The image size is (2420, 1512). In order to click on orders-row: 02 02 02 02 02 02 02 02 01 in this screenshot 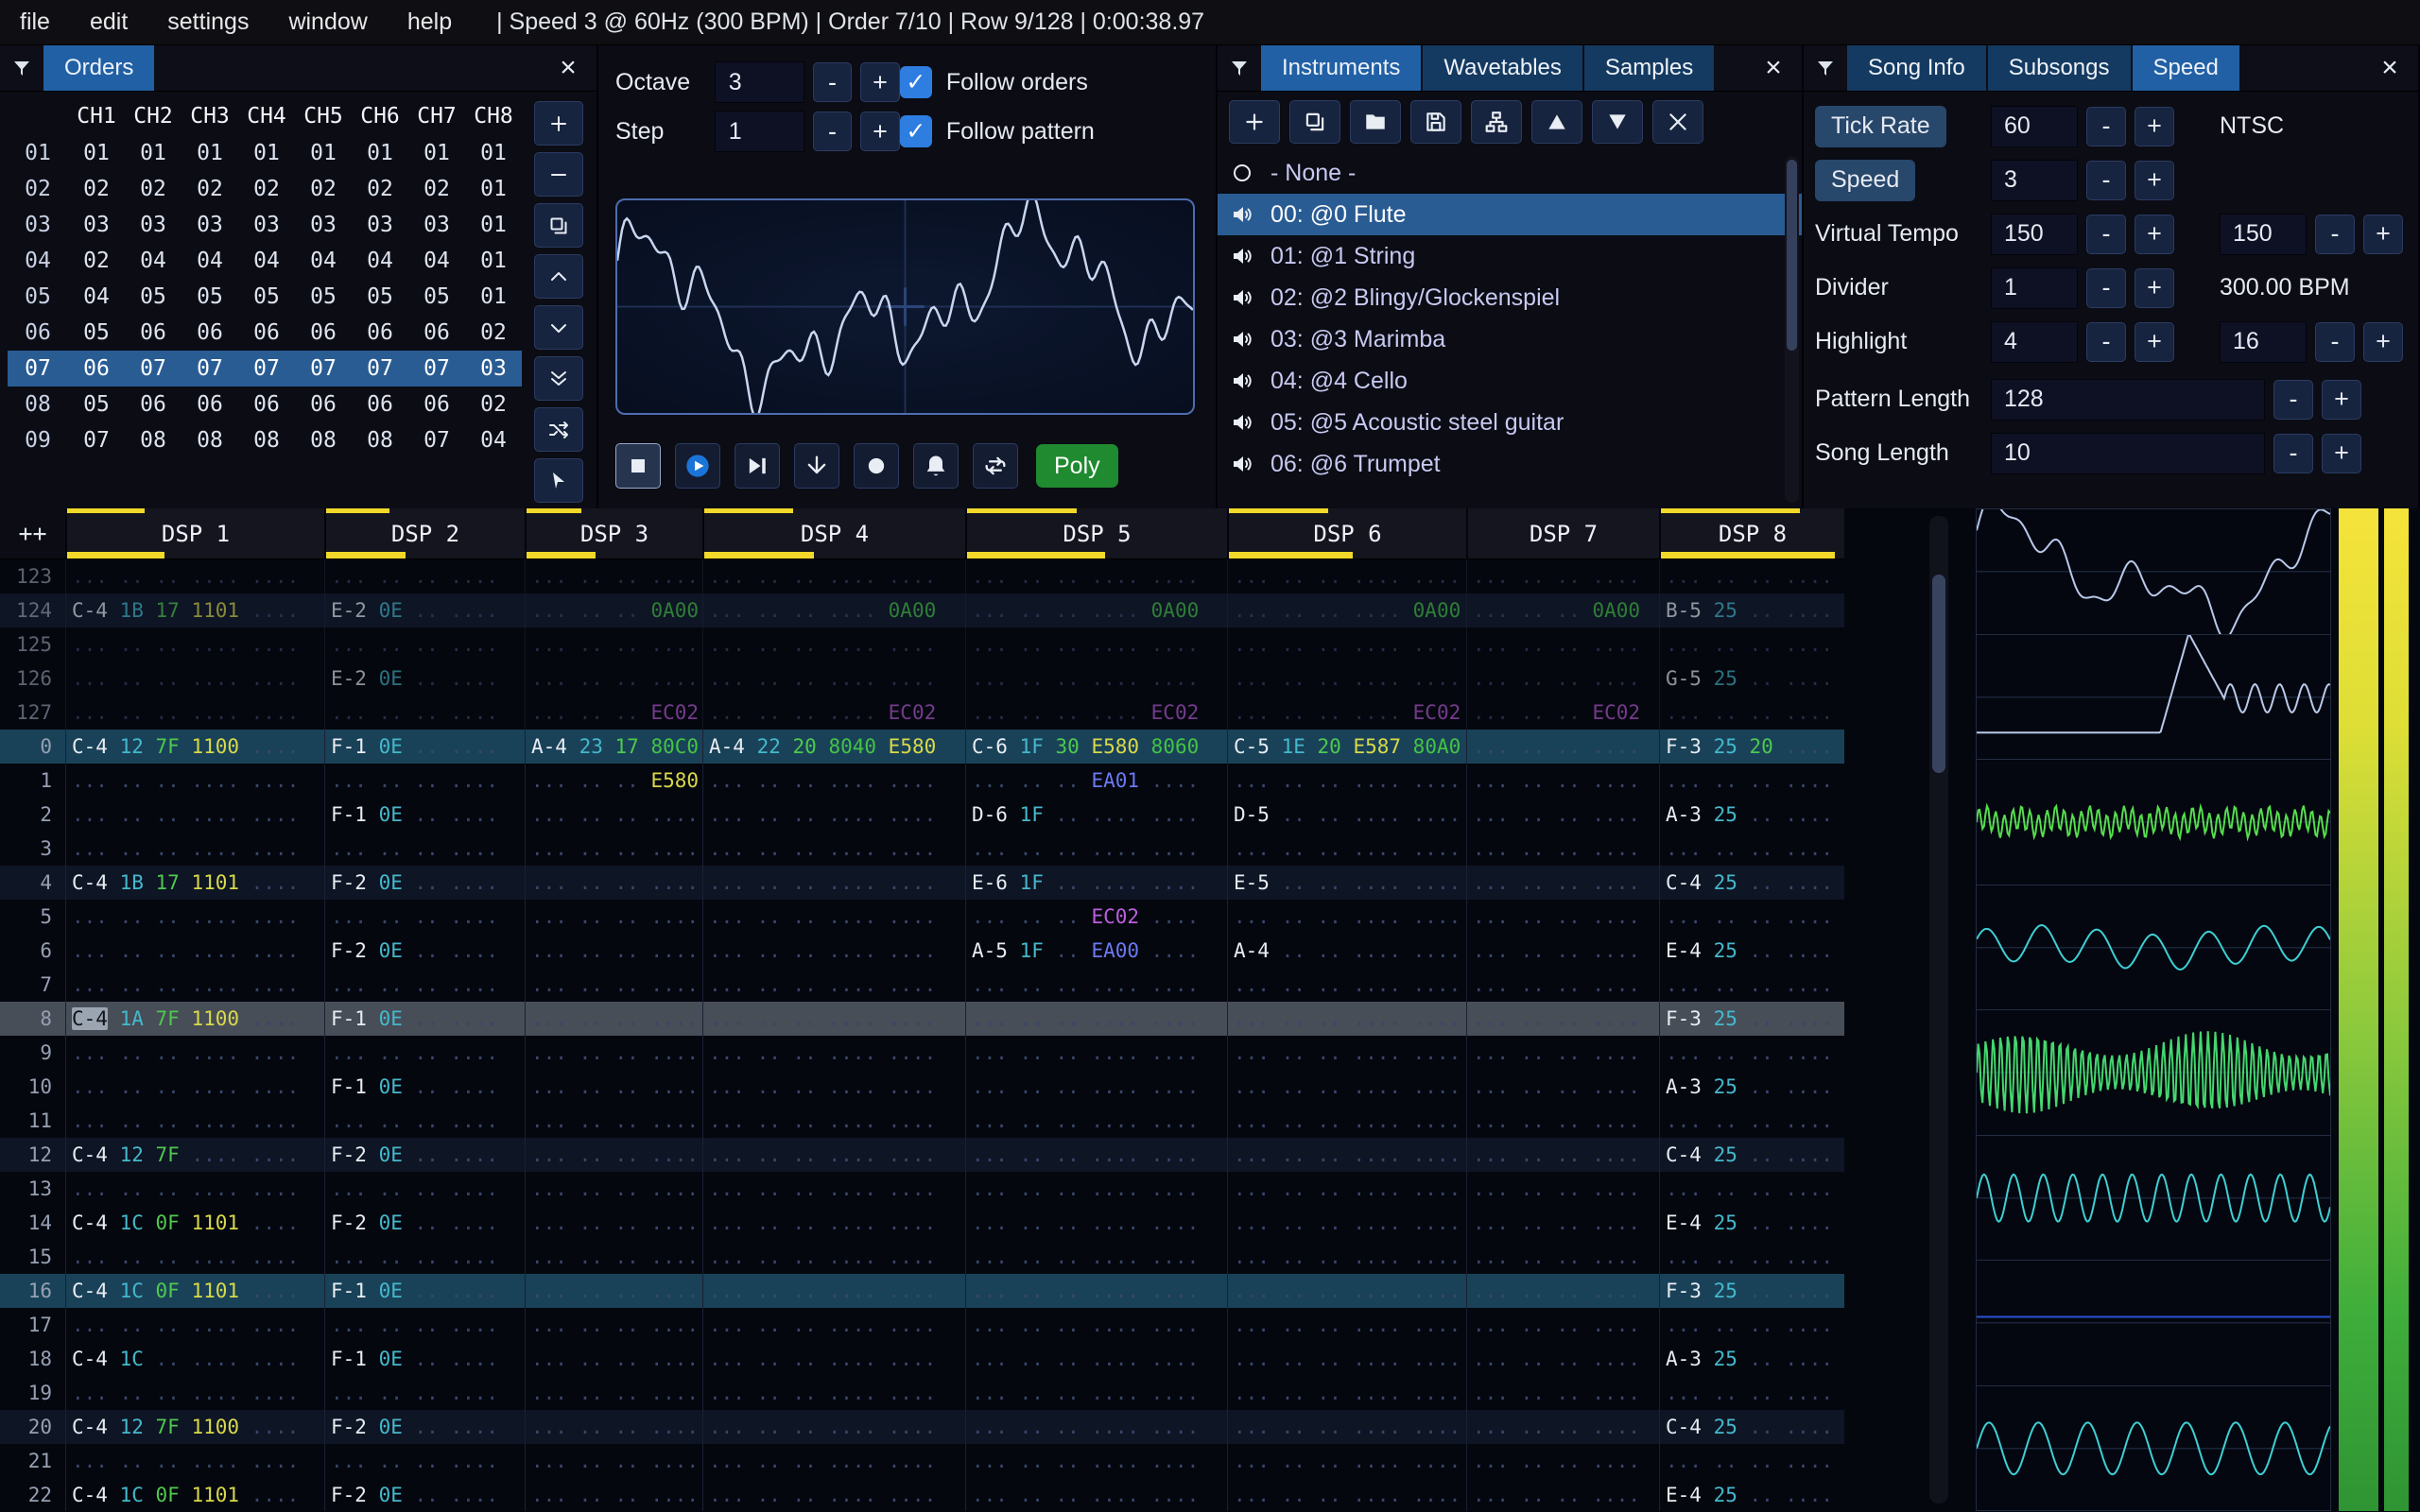, I will do `click(265, 189)`.